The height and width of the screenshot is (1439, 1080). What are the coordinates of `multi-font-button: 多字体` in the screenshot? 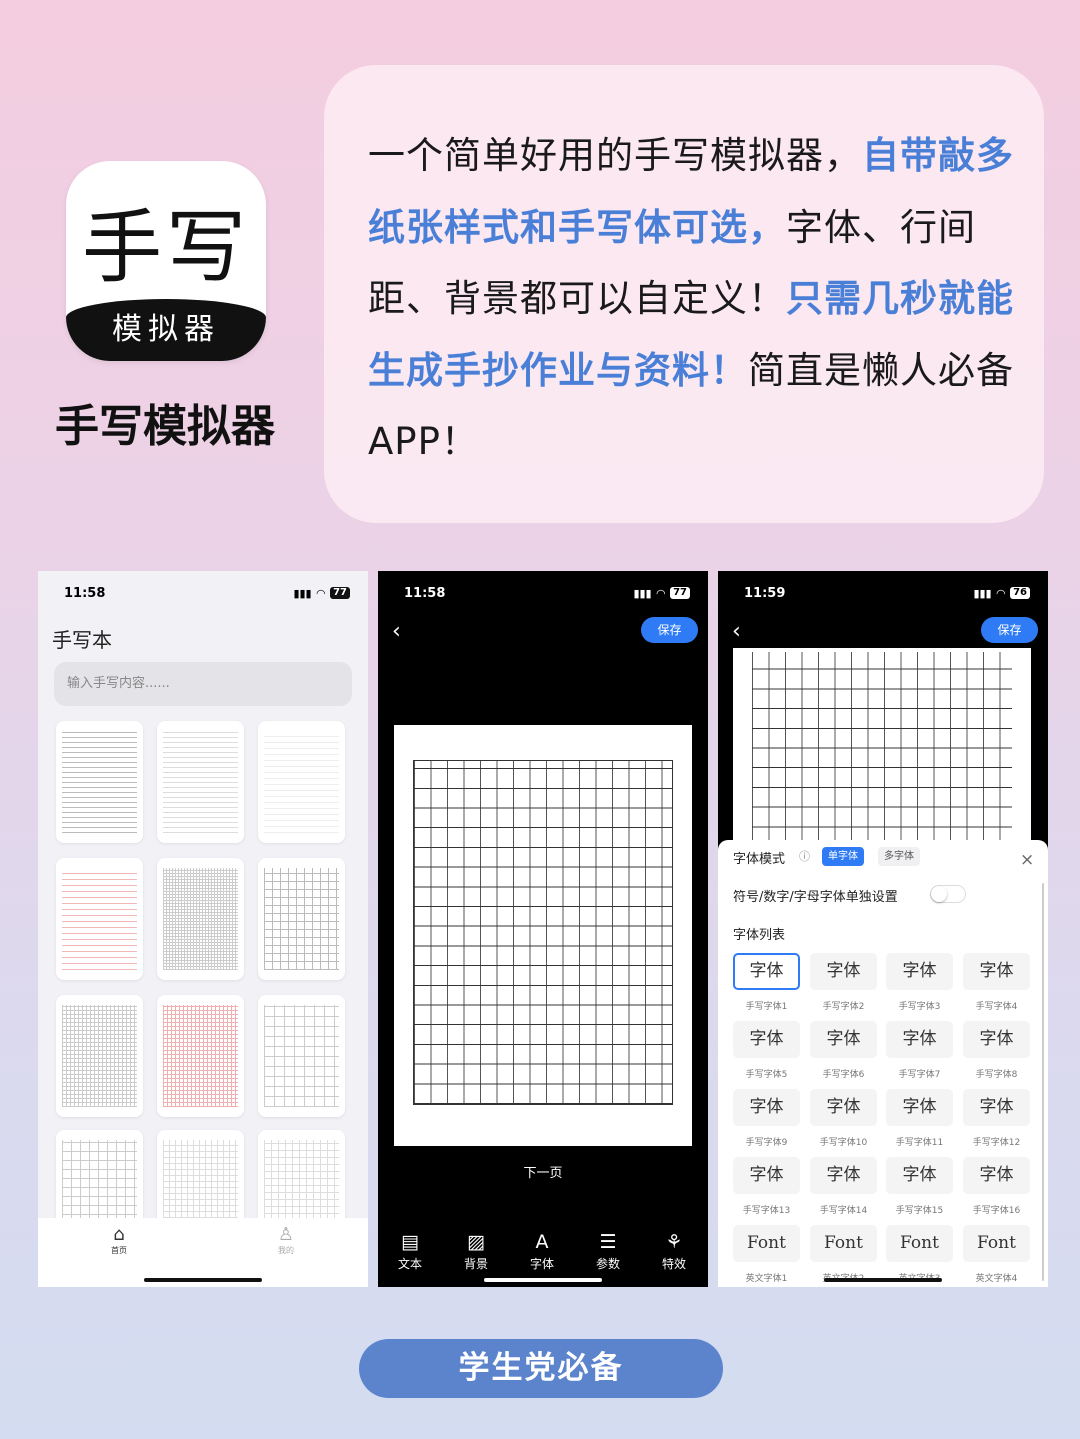 It's located at (899, 856).